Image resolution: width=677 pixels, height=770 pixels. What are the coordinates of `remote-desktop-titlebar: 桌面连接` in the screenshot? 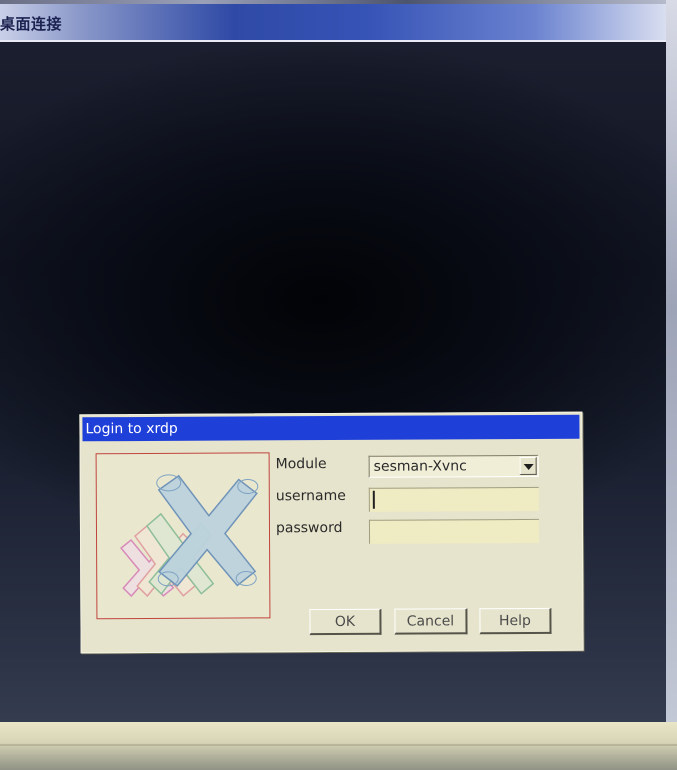 It's located at (333, 23).